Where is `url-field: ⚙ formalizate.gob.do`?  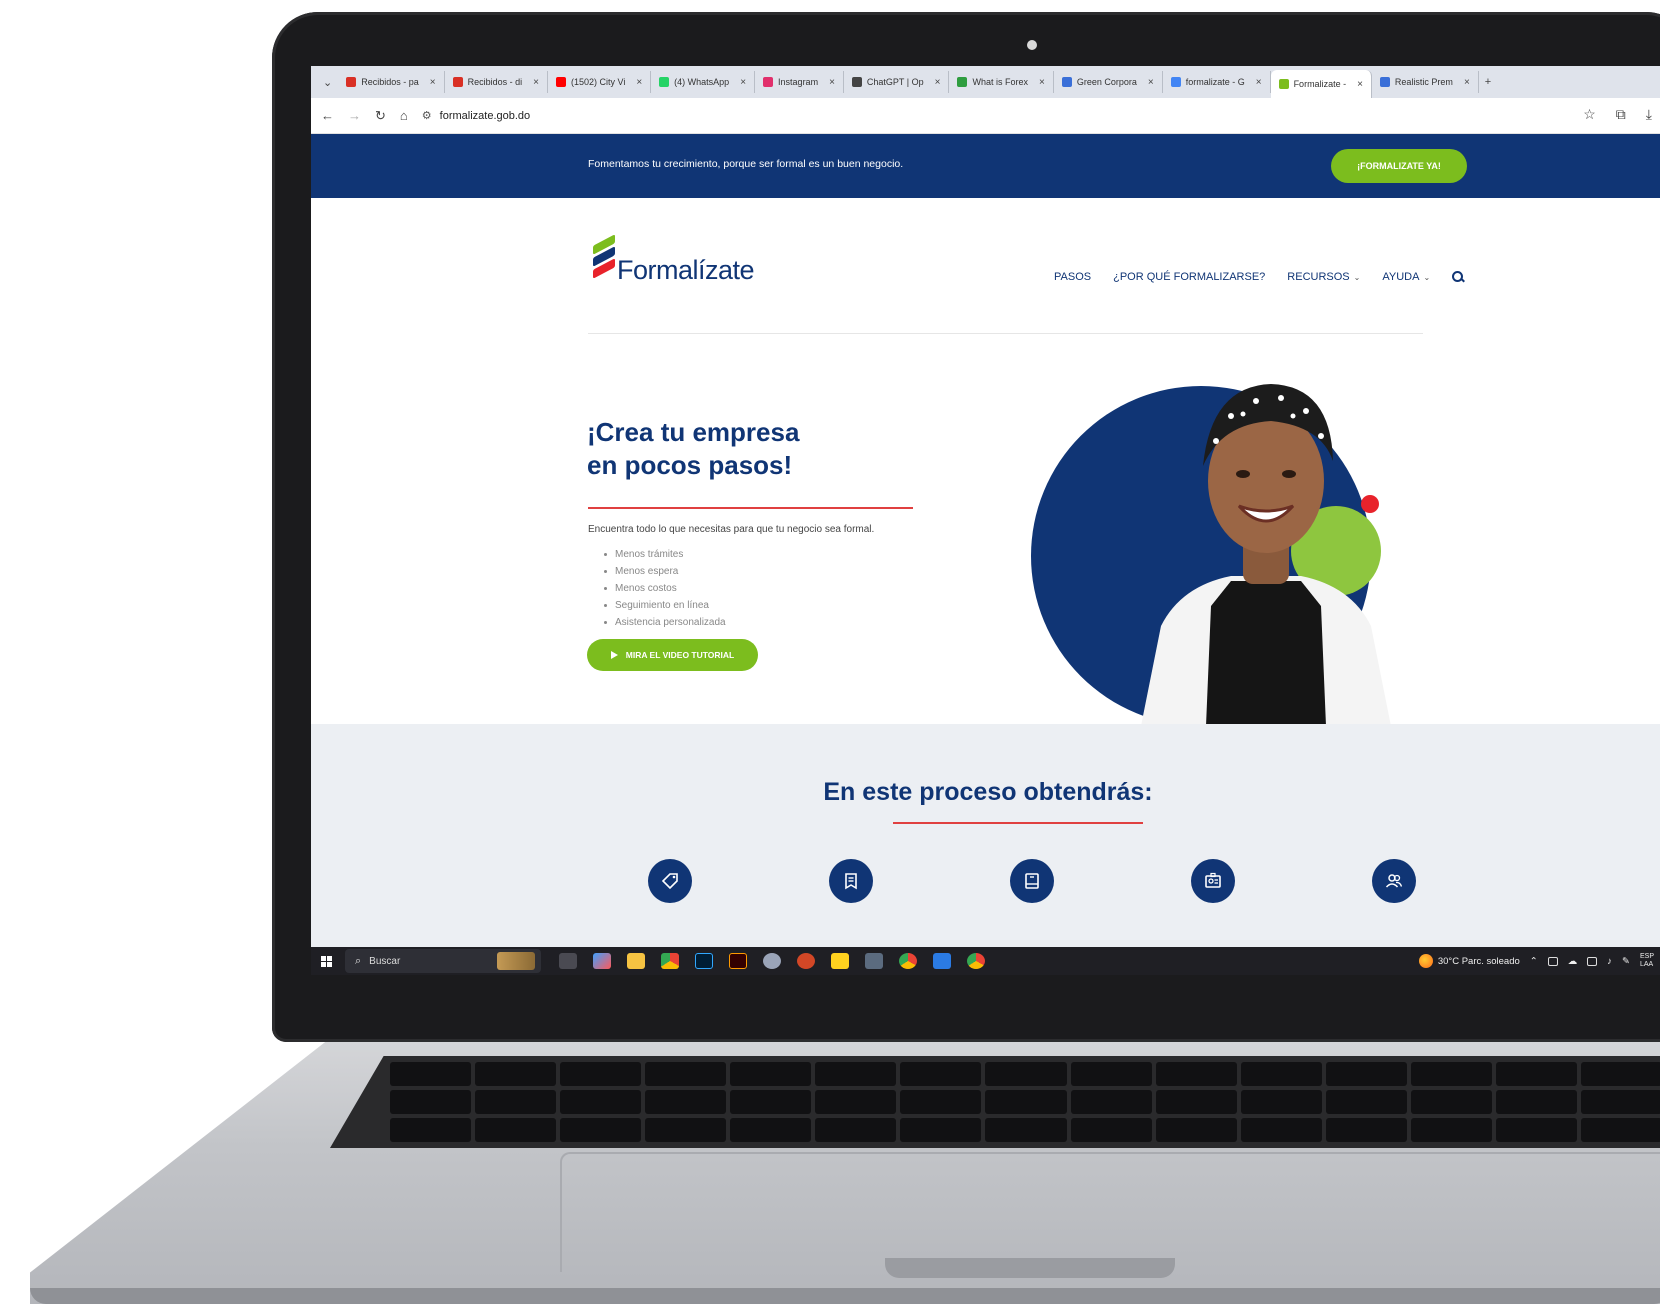
url-field: ⚙ formalizate.gob.do is located at coordinates (476, 116).